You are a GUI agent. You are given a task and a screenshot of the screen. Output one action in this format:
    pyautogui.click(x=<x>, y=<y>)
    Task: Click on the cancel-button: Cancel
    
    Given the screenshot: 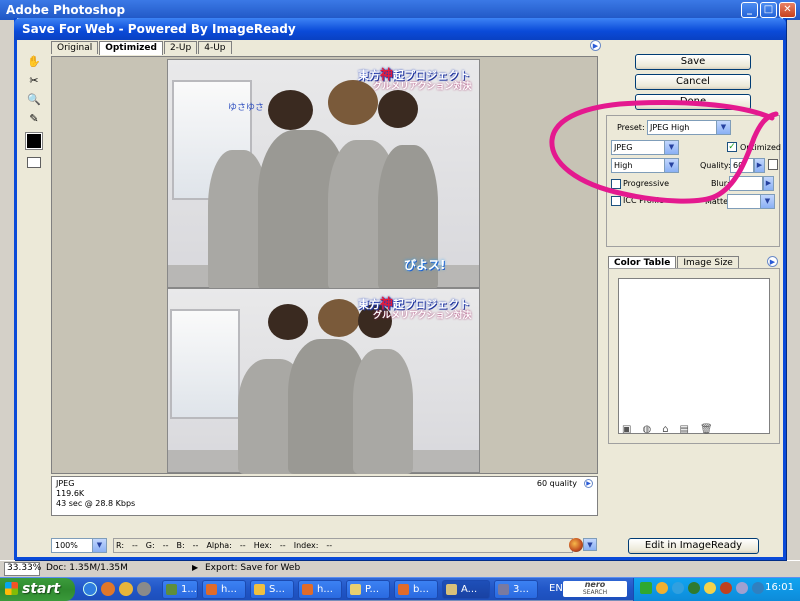 What is the action you would take?
    pyautogui.click(x=693, y=82)
    